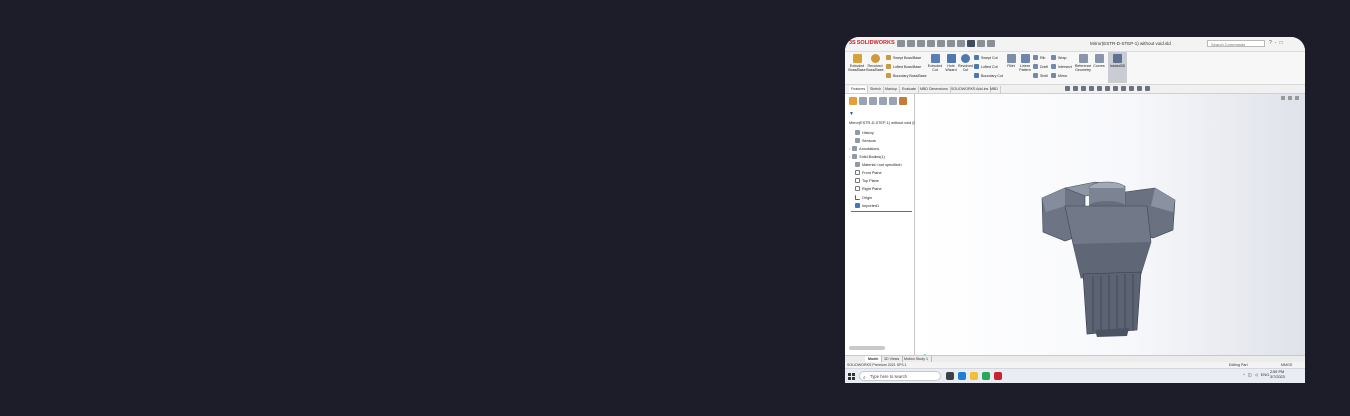 The width and height of the screenshot is (1350, 416). What do you see at coordinates (903, 57) in the screenshot?
I see `swept-boss-button: Swept Boss/Base` at bounding box center [903, 57].